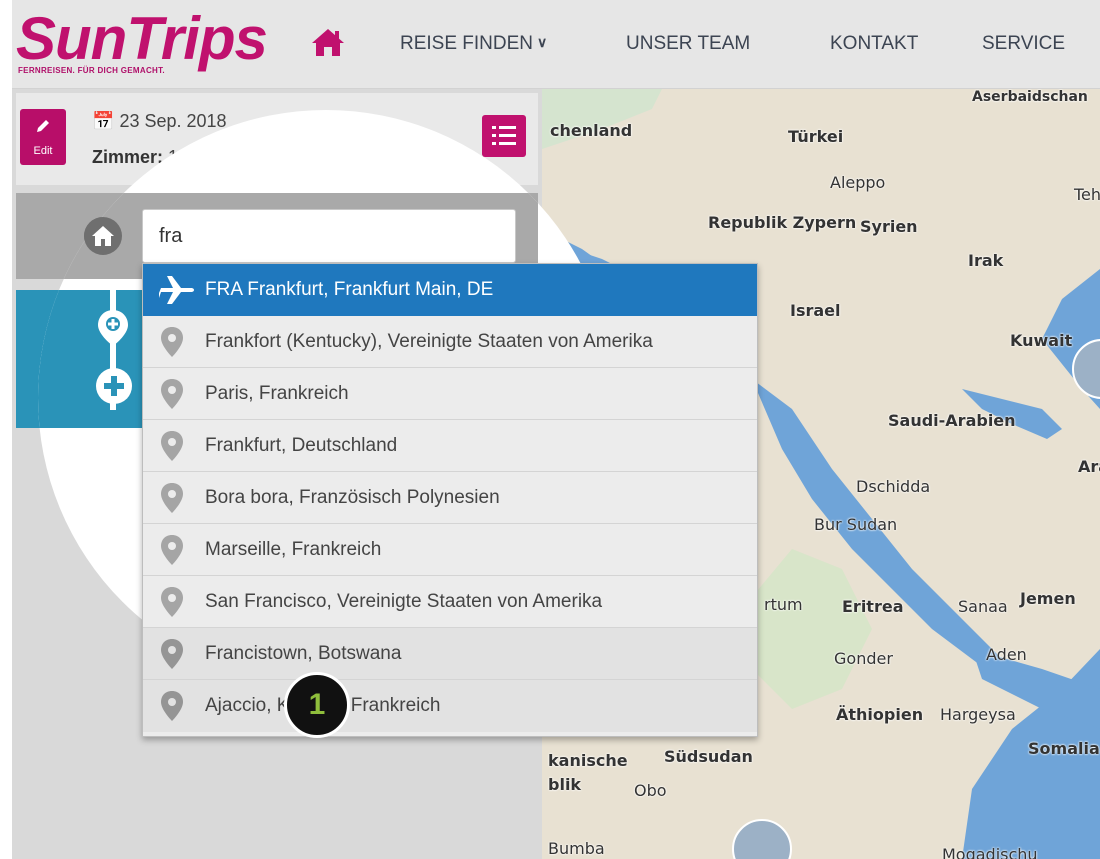 The image size is (1100, 859). I want to click on map-label: blik, so click(565, 784).